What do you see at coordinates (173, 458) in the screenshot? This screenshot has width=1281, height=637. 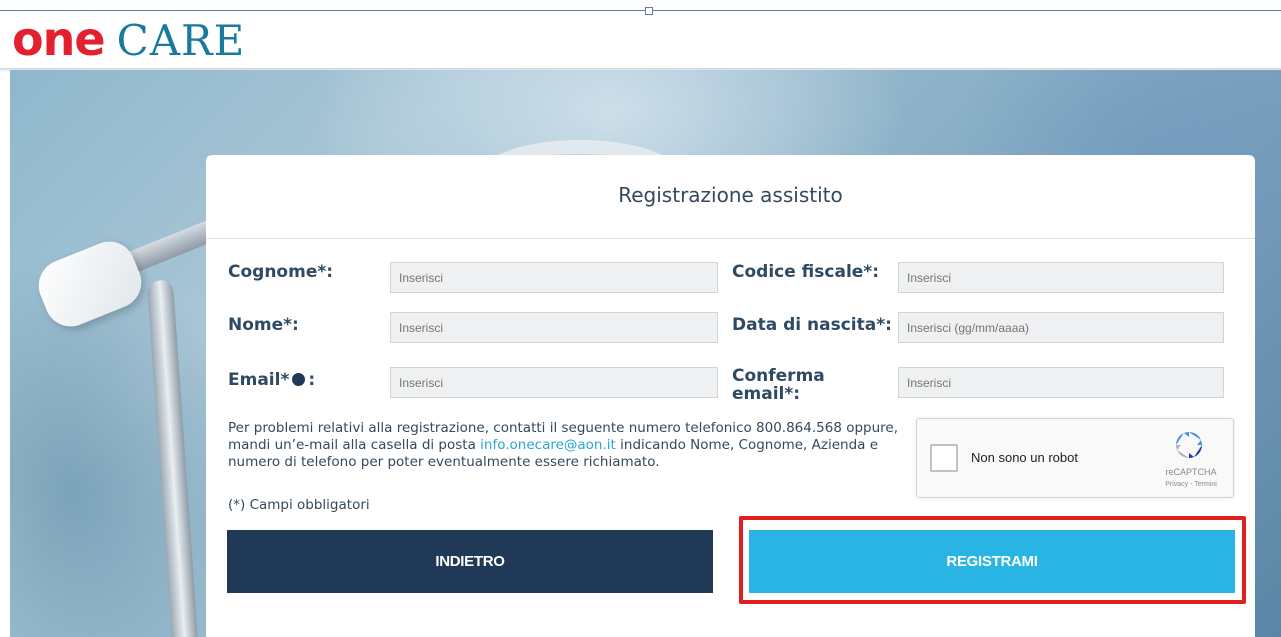 I see `stethoscope-rod` at bounding box center [173, 458].